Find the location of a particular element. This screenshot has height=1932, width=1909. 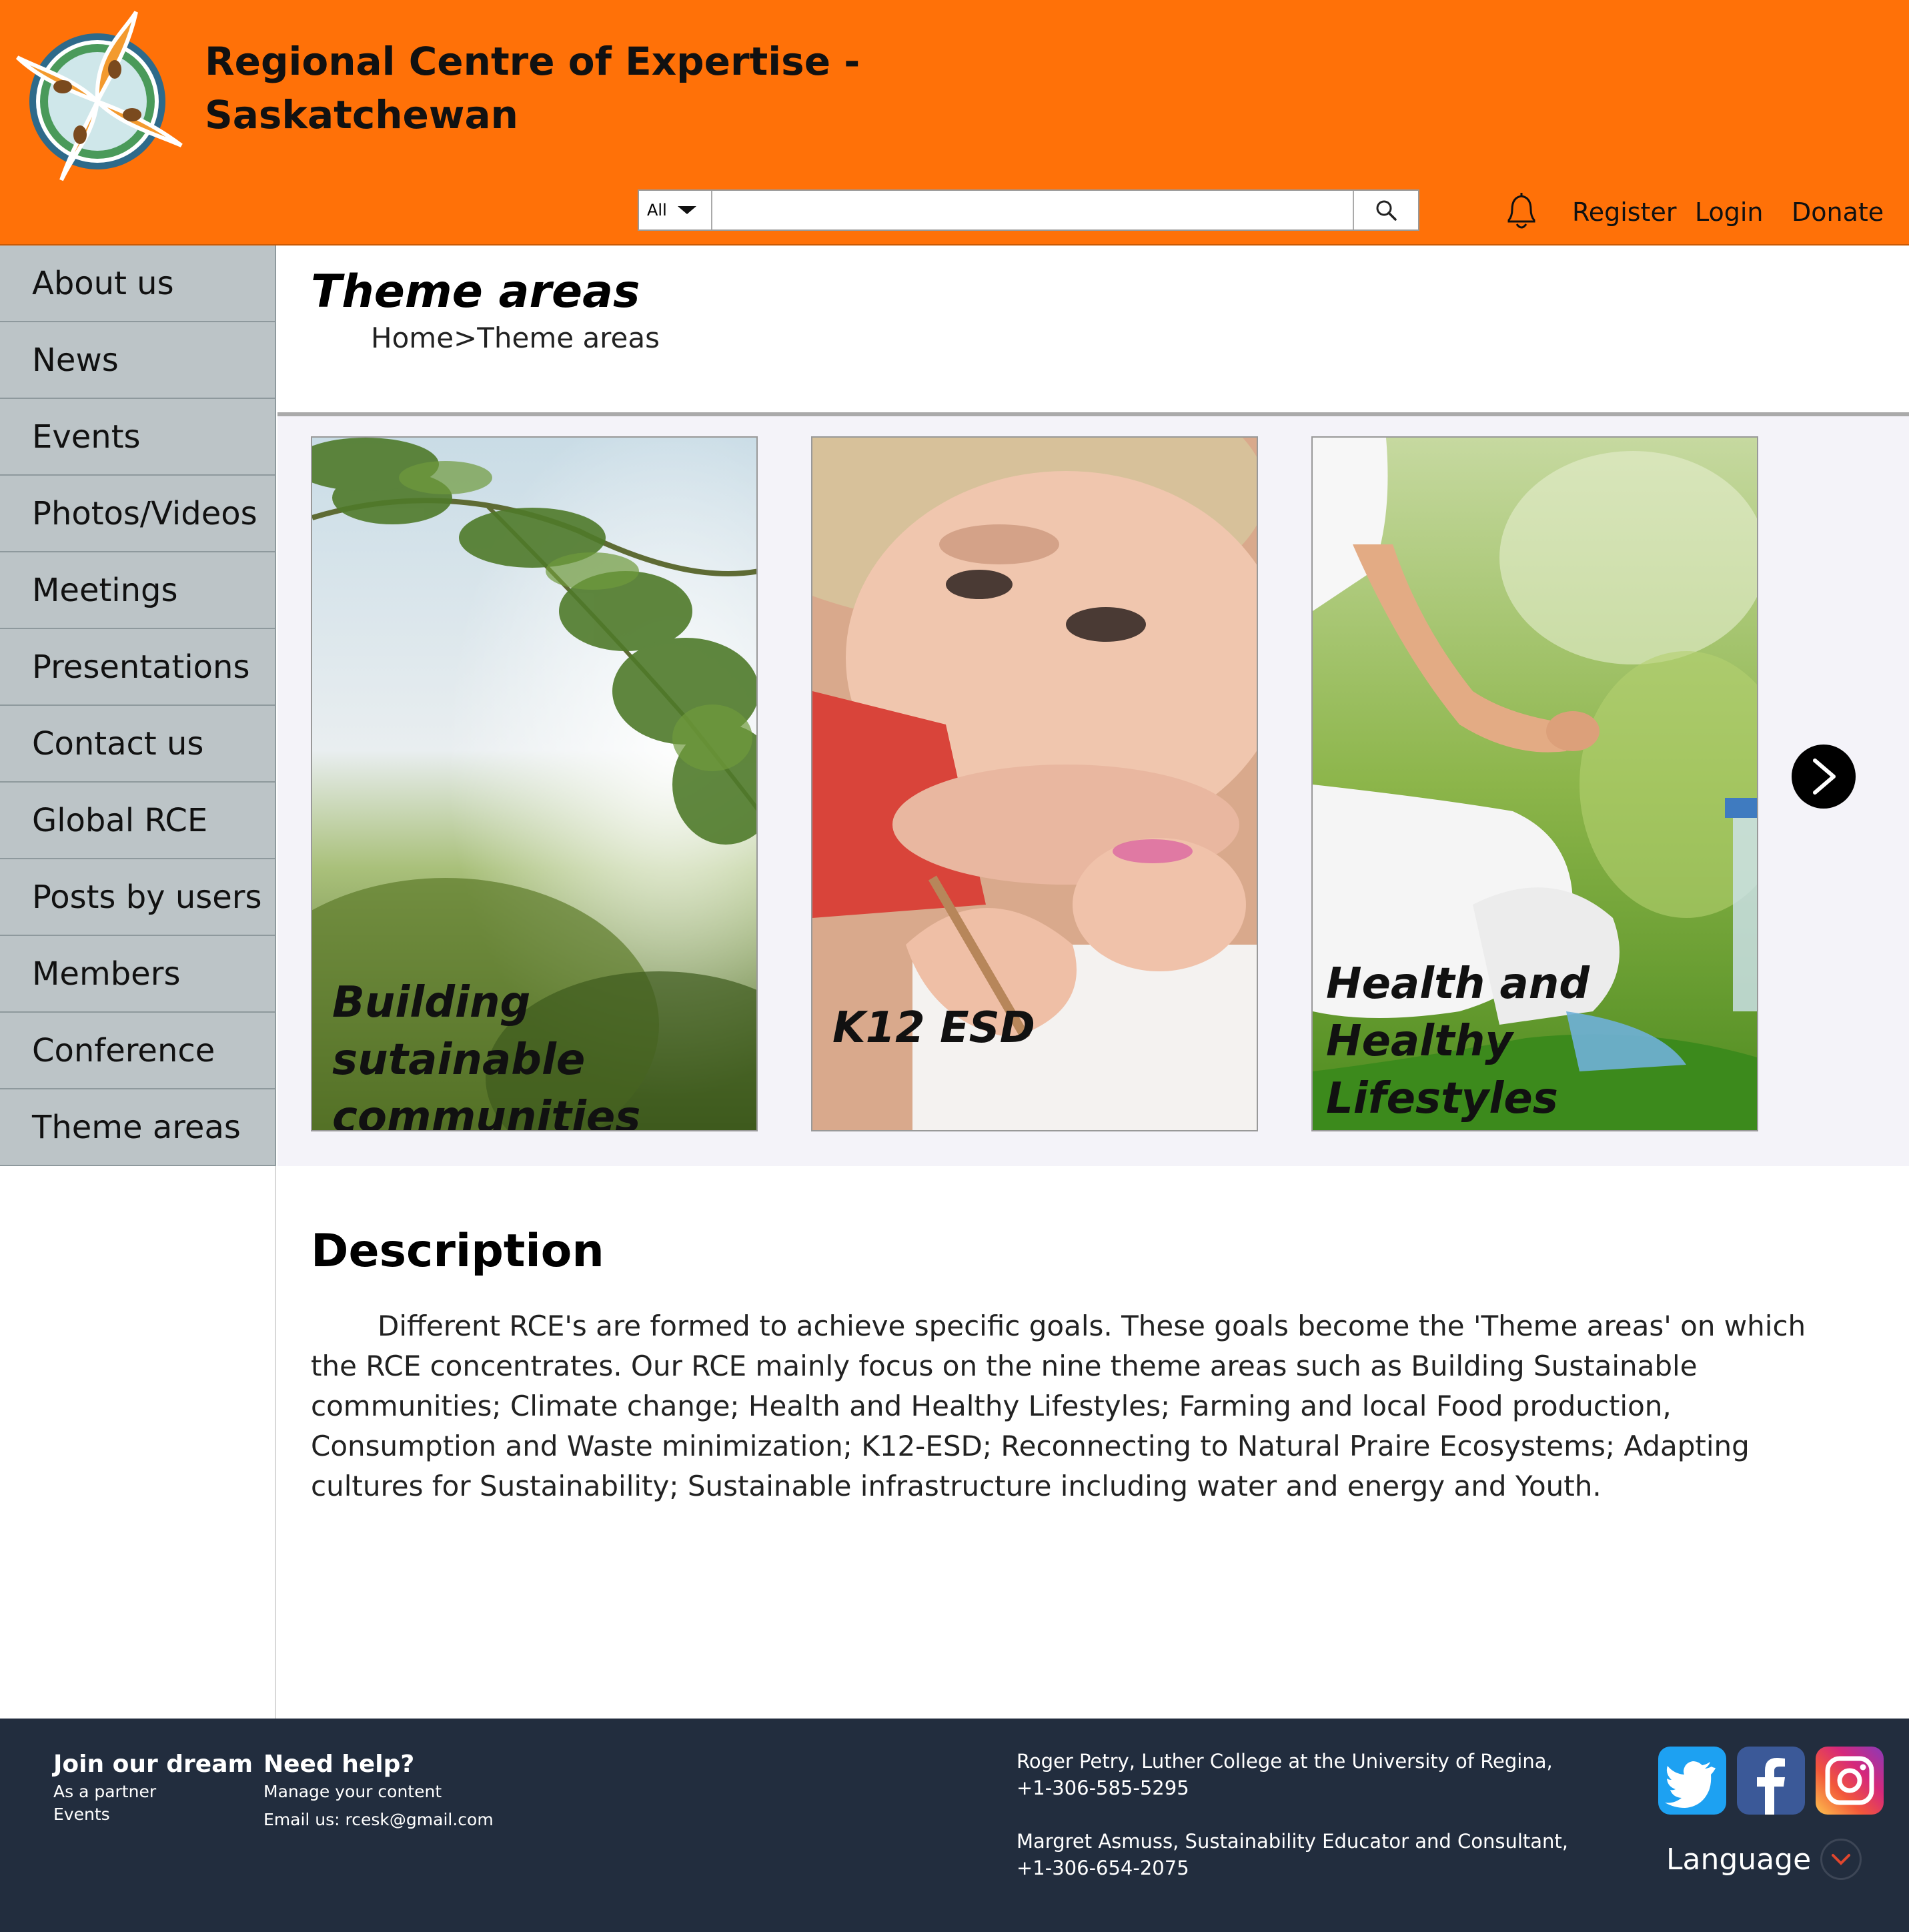

instagram-icon is located at coordinates (1850, 1781).